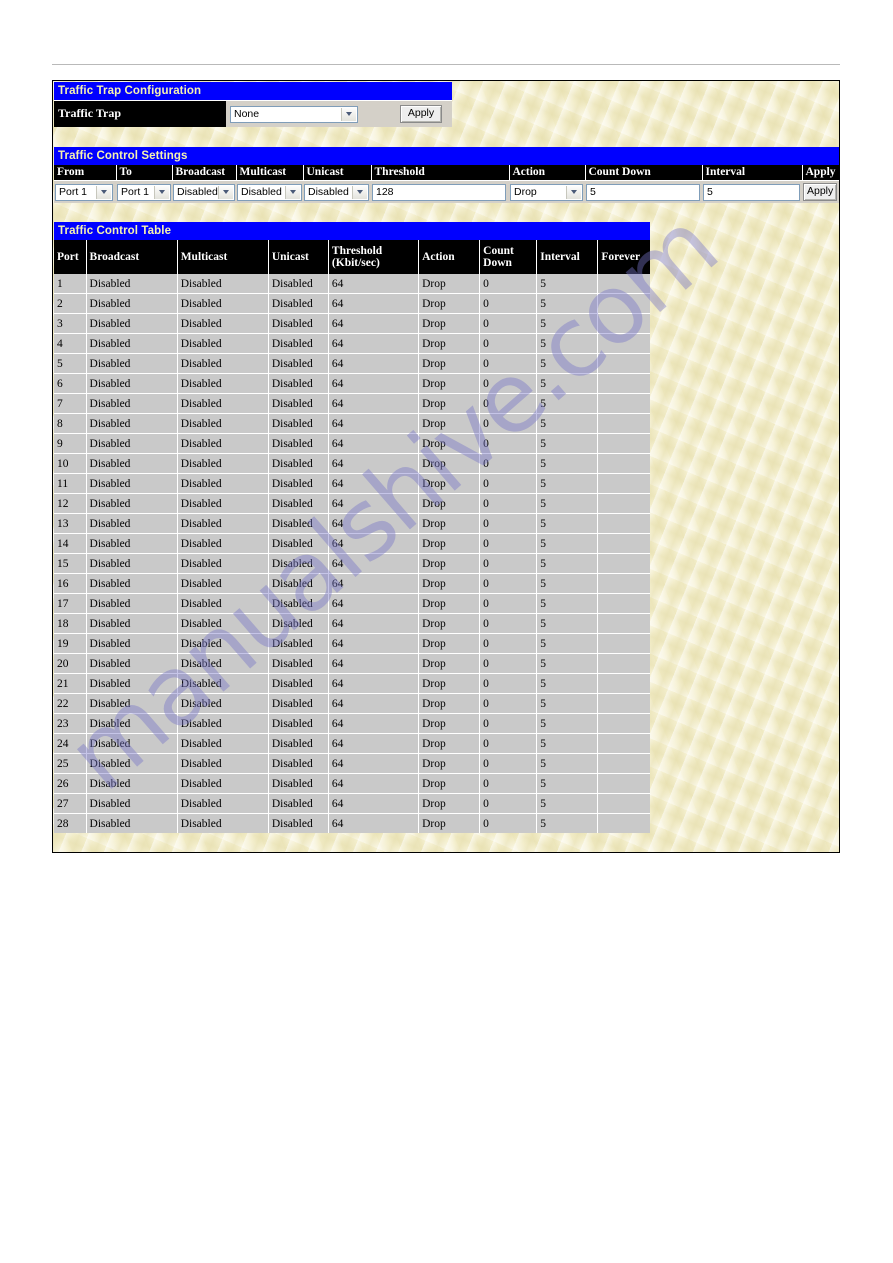 Image resolution: width=893 pixels, height=1263 pixels. I want to click on broadcast-value: Disabled, so click(197, 191).